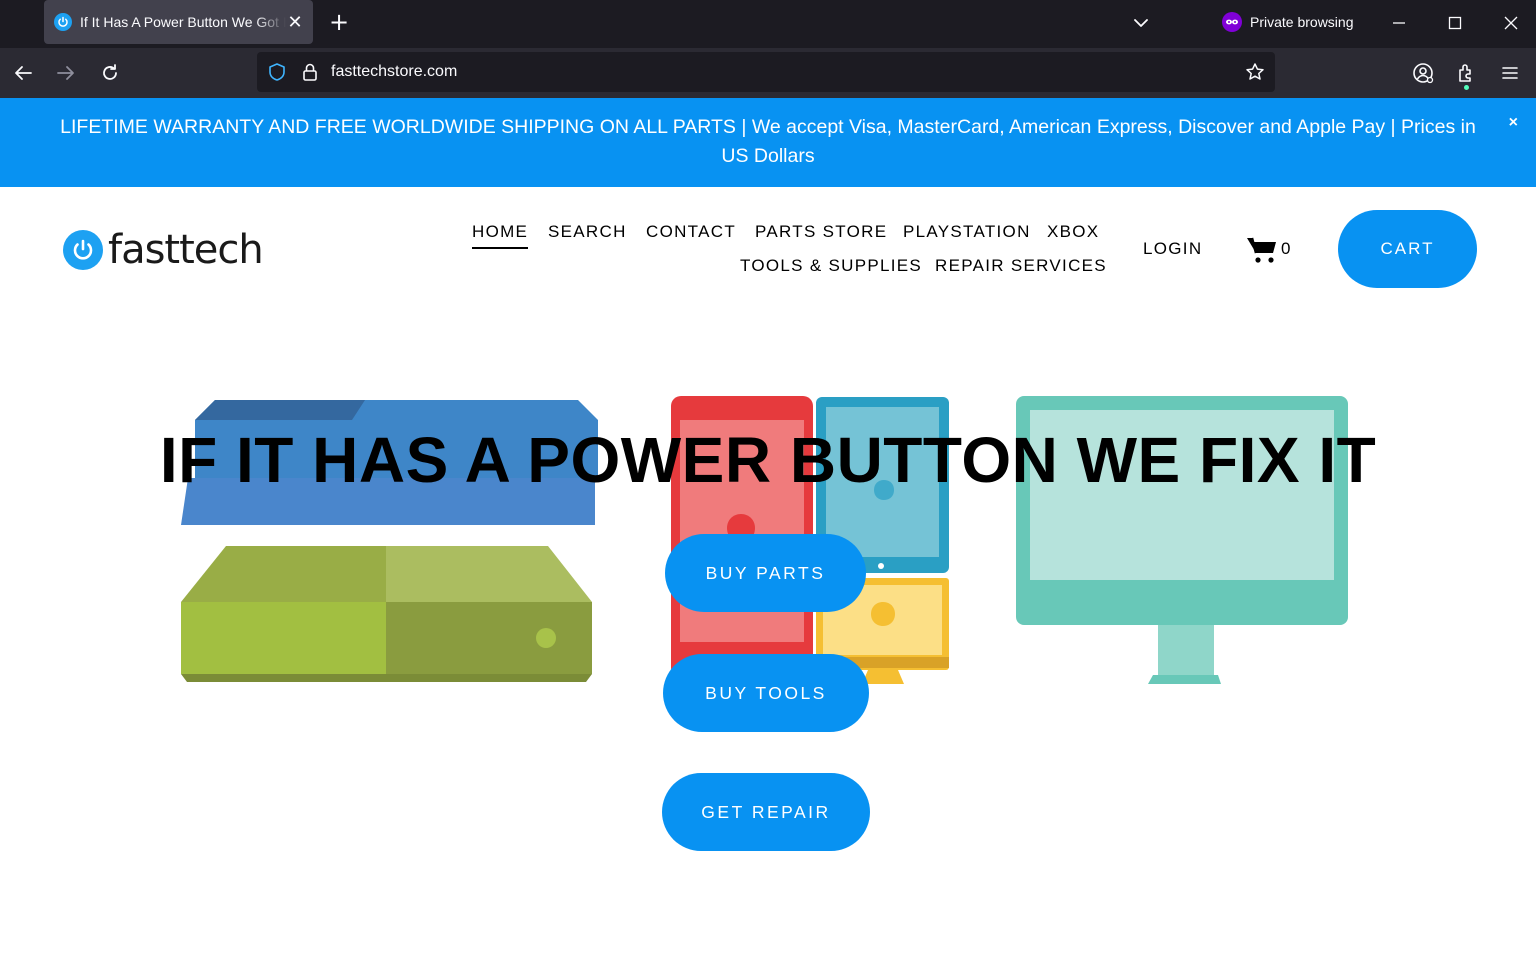 This screenshot has height=975, width=1536. What do you see at coordinates (394, 72) in the screenshot?
I see `url-text: fasttechstore.com` at bounding box center [394, 72].